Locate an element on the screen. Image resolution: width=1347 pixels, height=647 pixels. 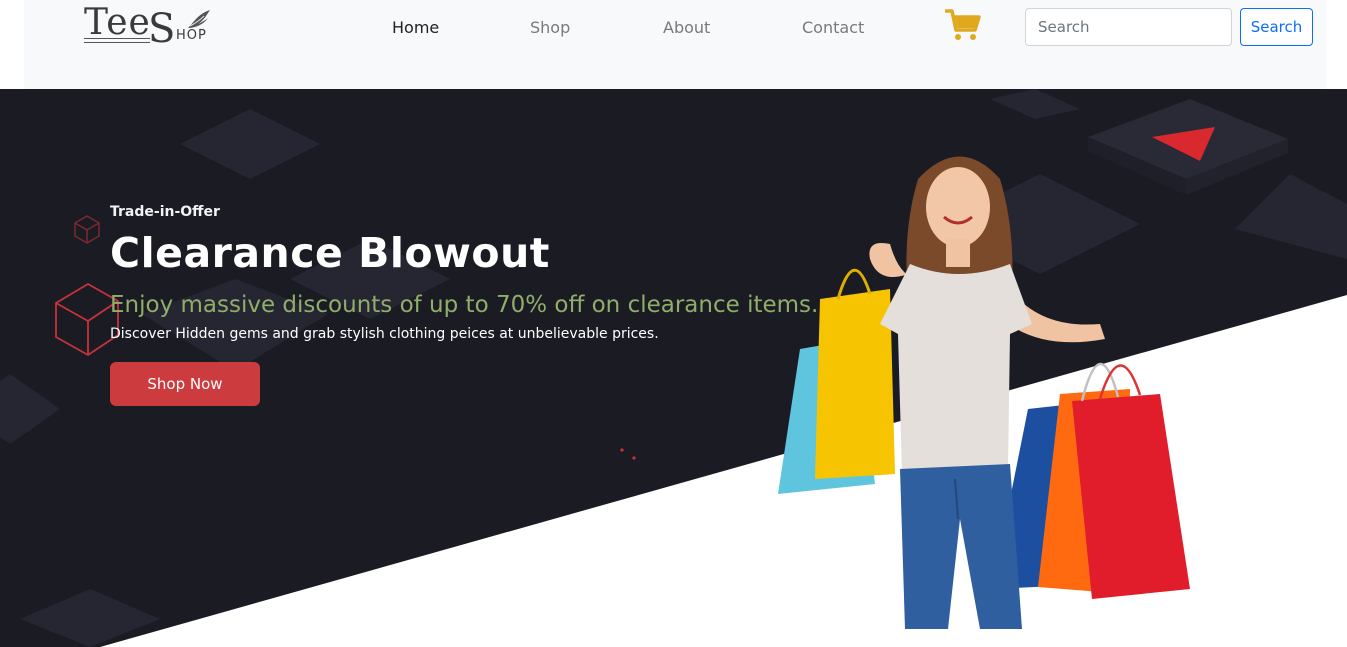
nav-link-contact: Contact is located at coordinates (833, 27).